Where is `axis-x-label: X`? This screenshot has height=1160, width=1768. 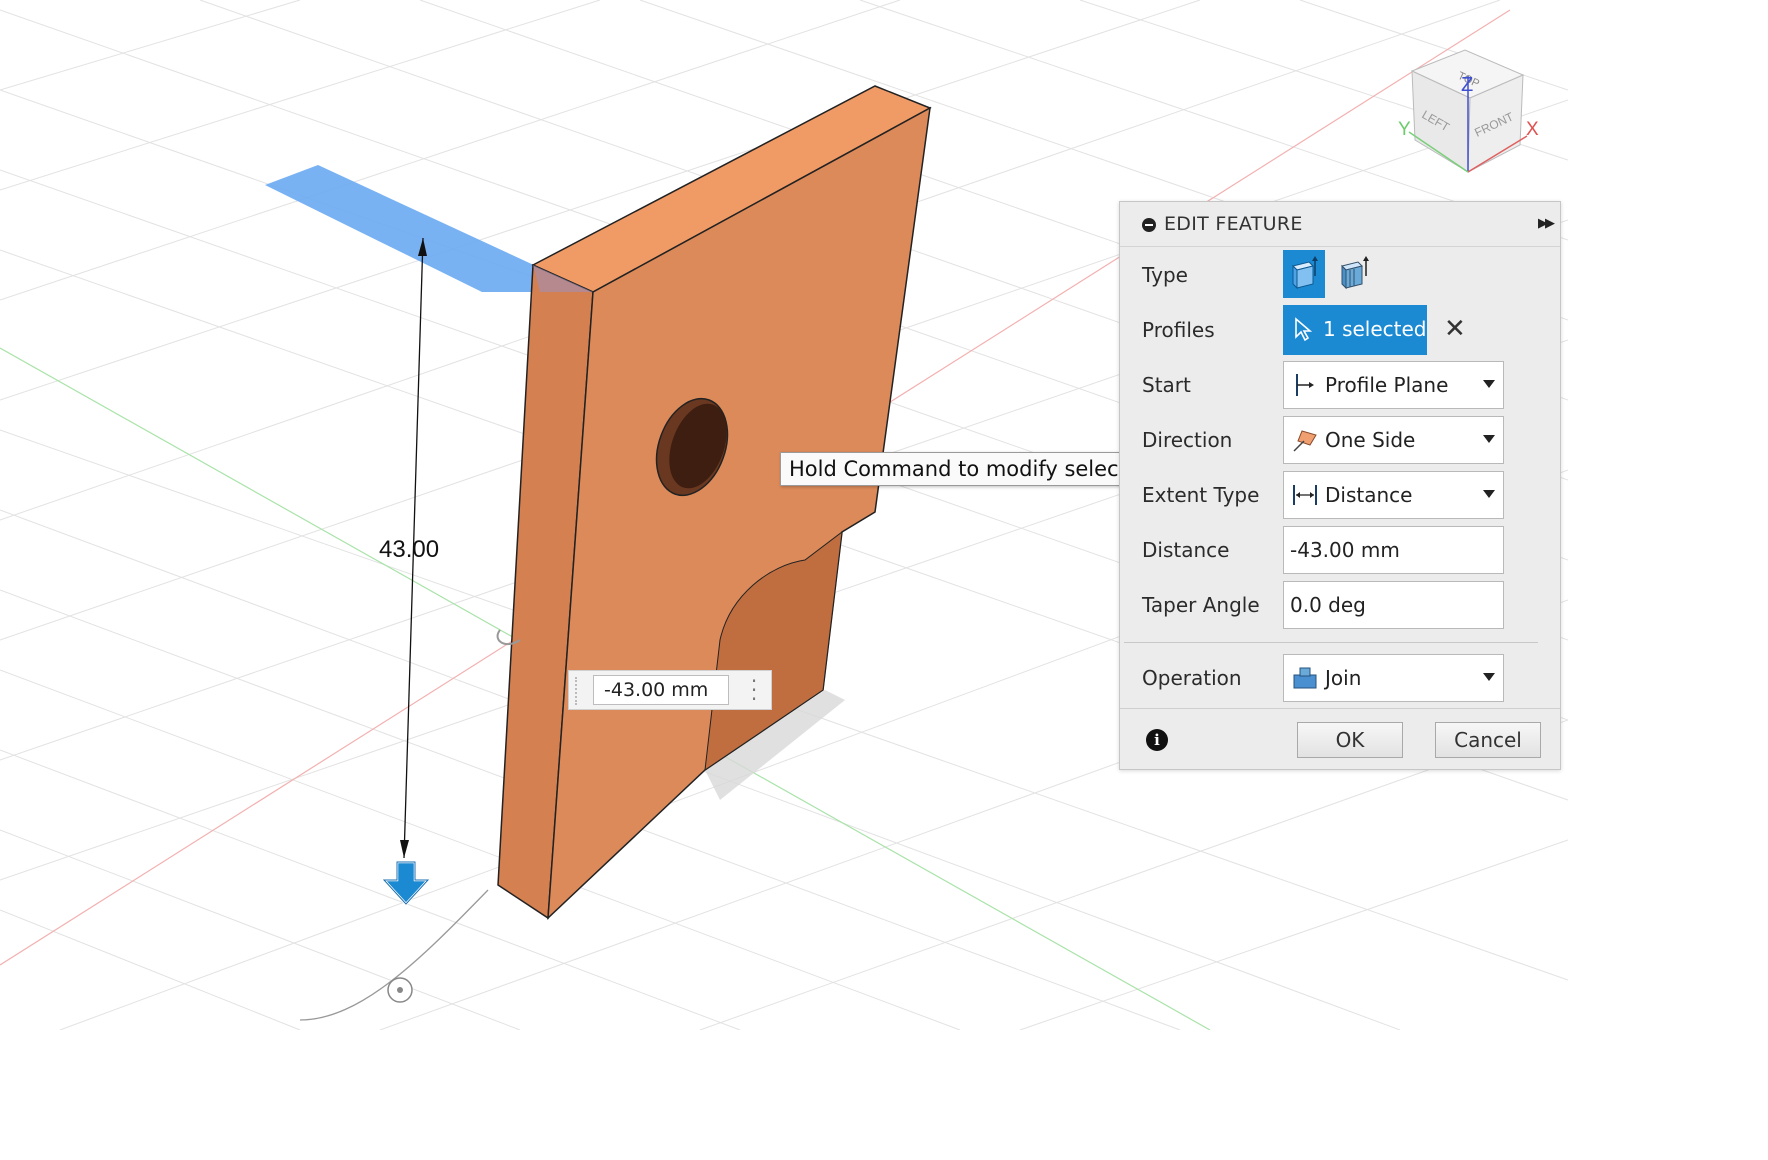
axis-x-label: X is located at coordinates (1532, 129).